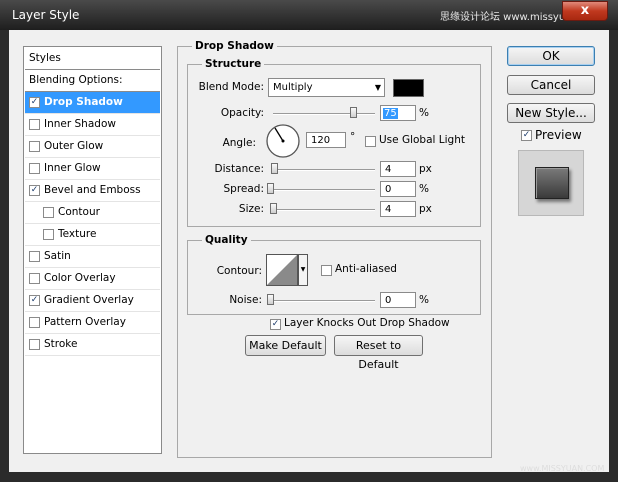  I want to click on sidebar-checkbox-contour, so click(48, 212).